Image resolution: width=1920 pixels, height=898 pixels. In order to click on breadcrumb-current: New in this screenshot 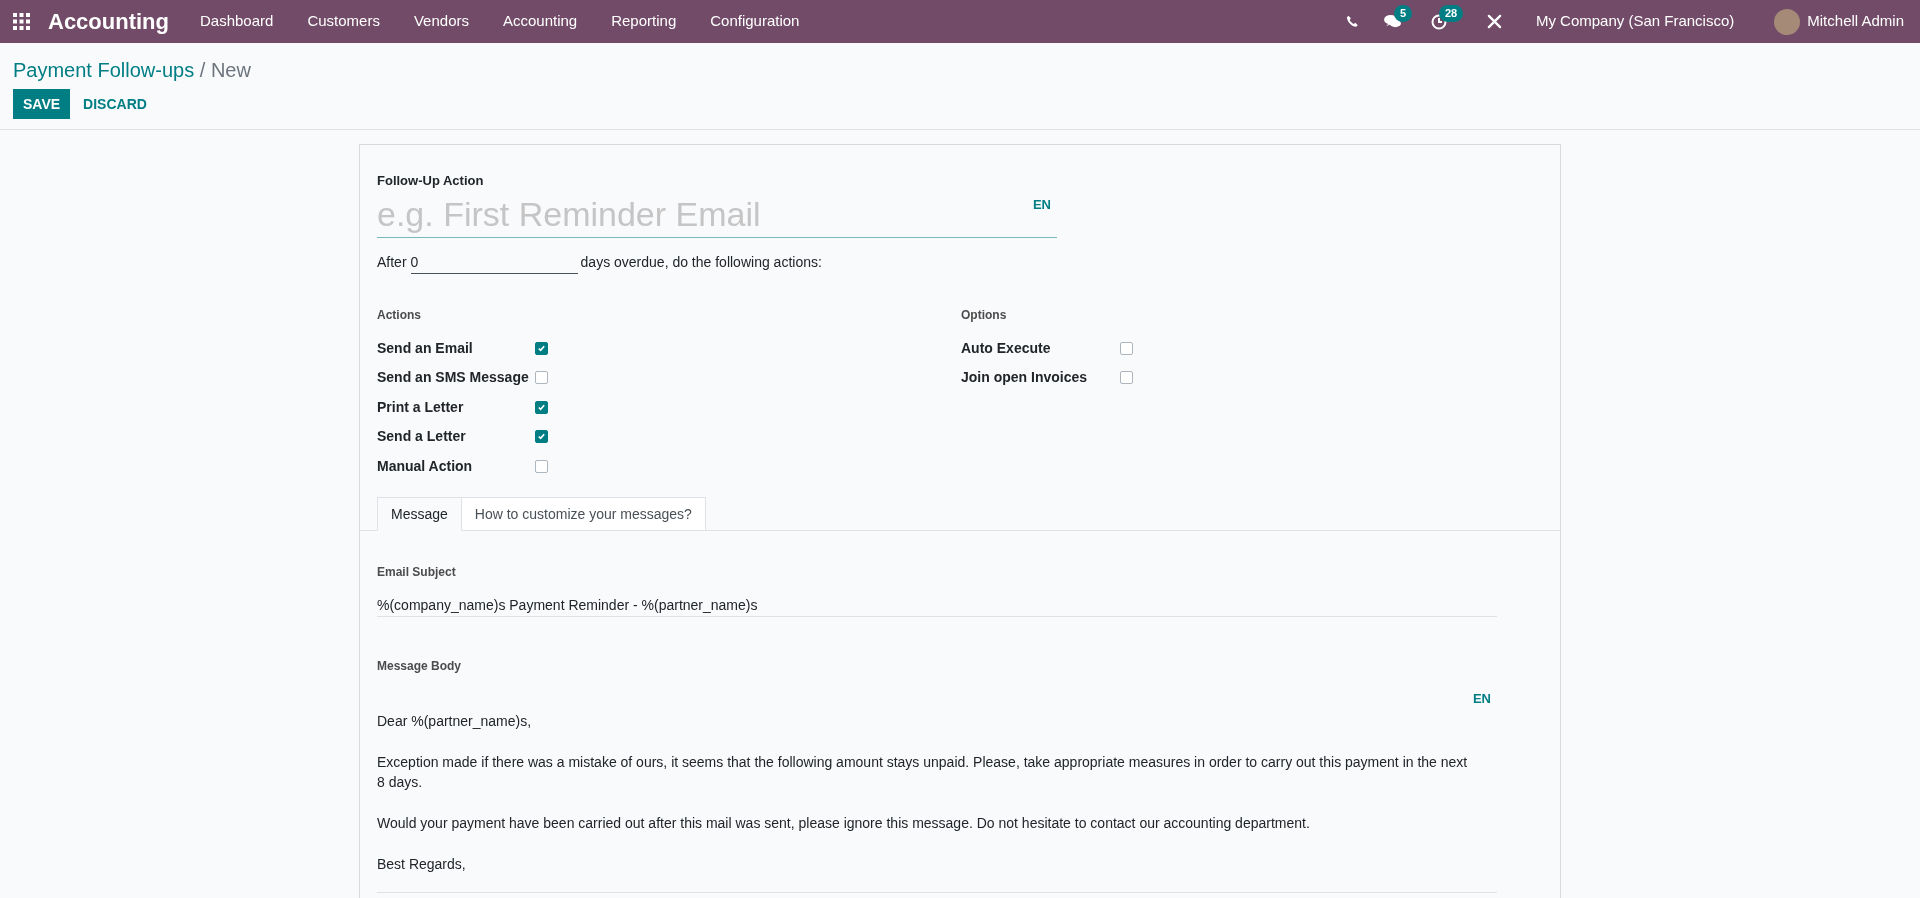, I will do `click(230, 70)`.